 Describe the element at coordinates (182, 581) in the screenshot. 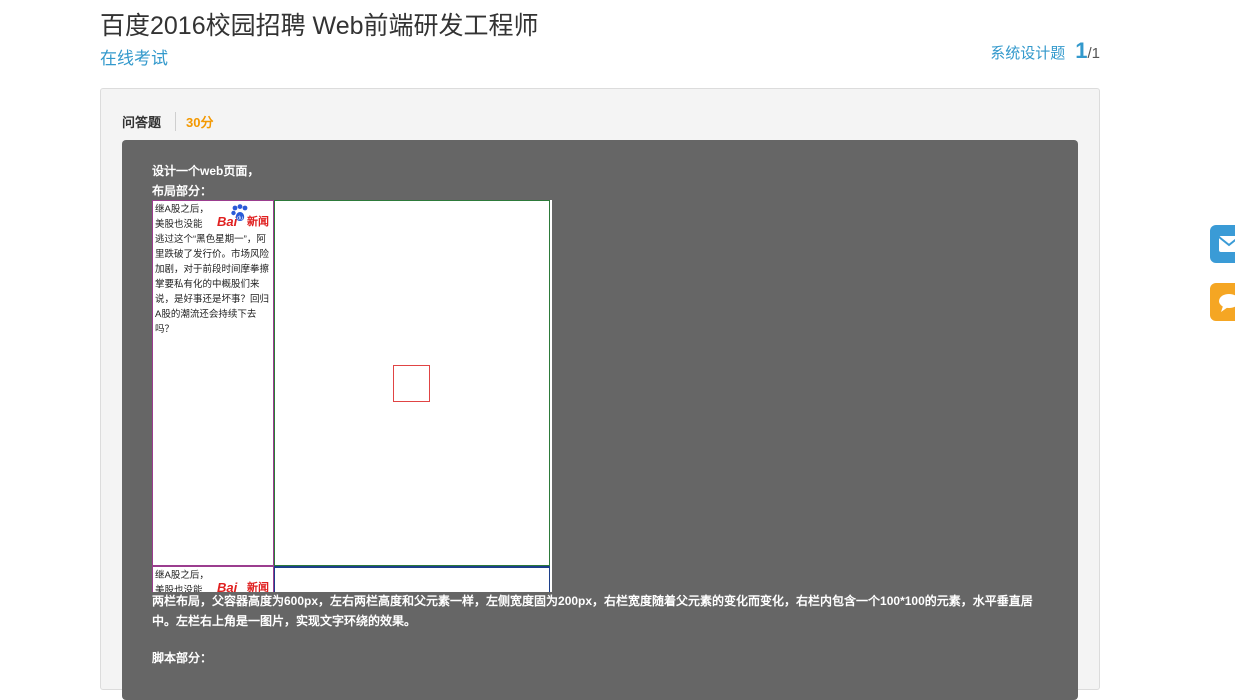

I see `demo-left-text: 继A股之后，美股也没能逃` at that location.